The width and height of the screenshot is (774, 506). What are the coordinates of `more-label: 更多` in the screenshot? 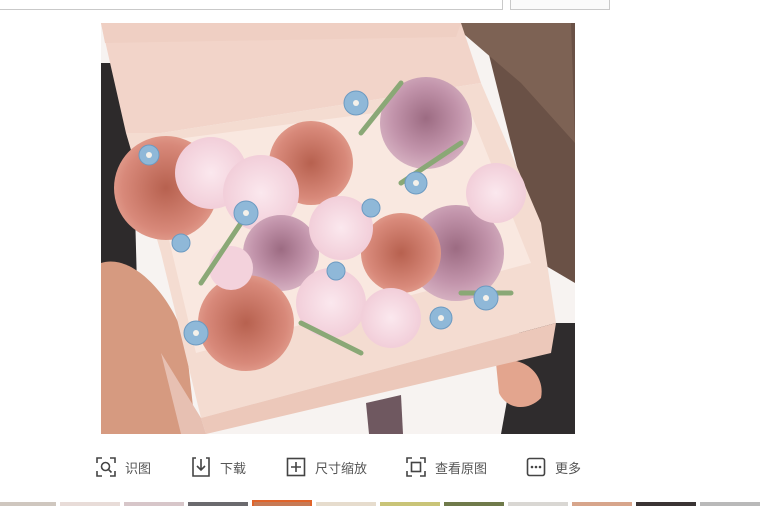 It's located at (568, 468).